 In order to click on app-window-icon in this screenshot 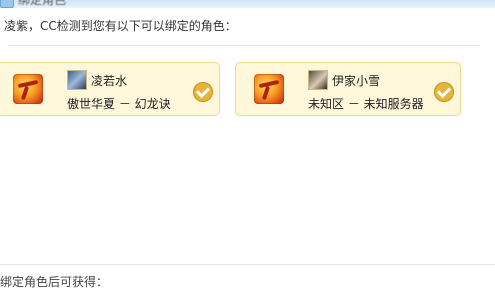, I will do `click(7, 4)`.